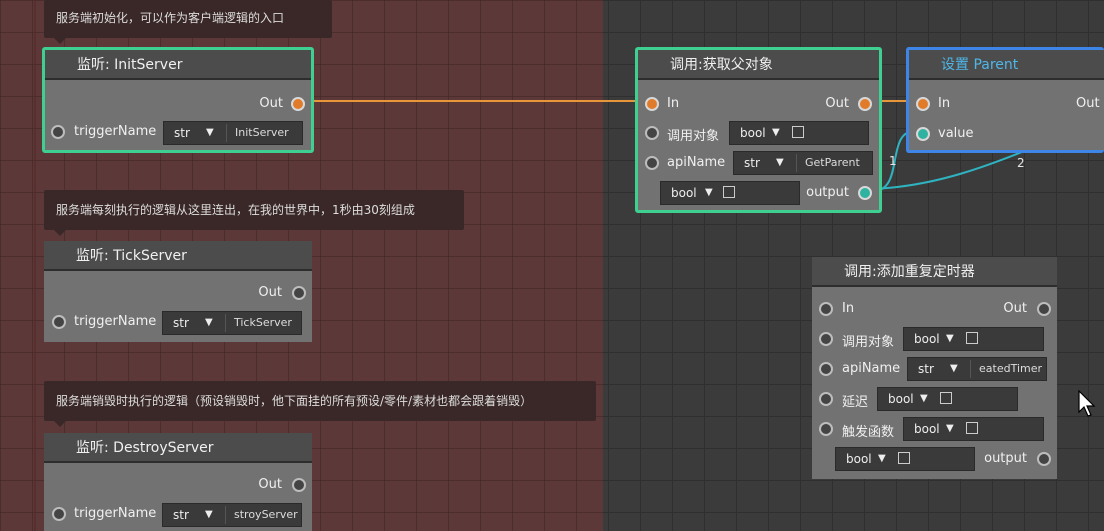 Image resolution: width=1104 pixels, height=531 pixels. I want to click on destroy-server-out-port, so click(299, 485).